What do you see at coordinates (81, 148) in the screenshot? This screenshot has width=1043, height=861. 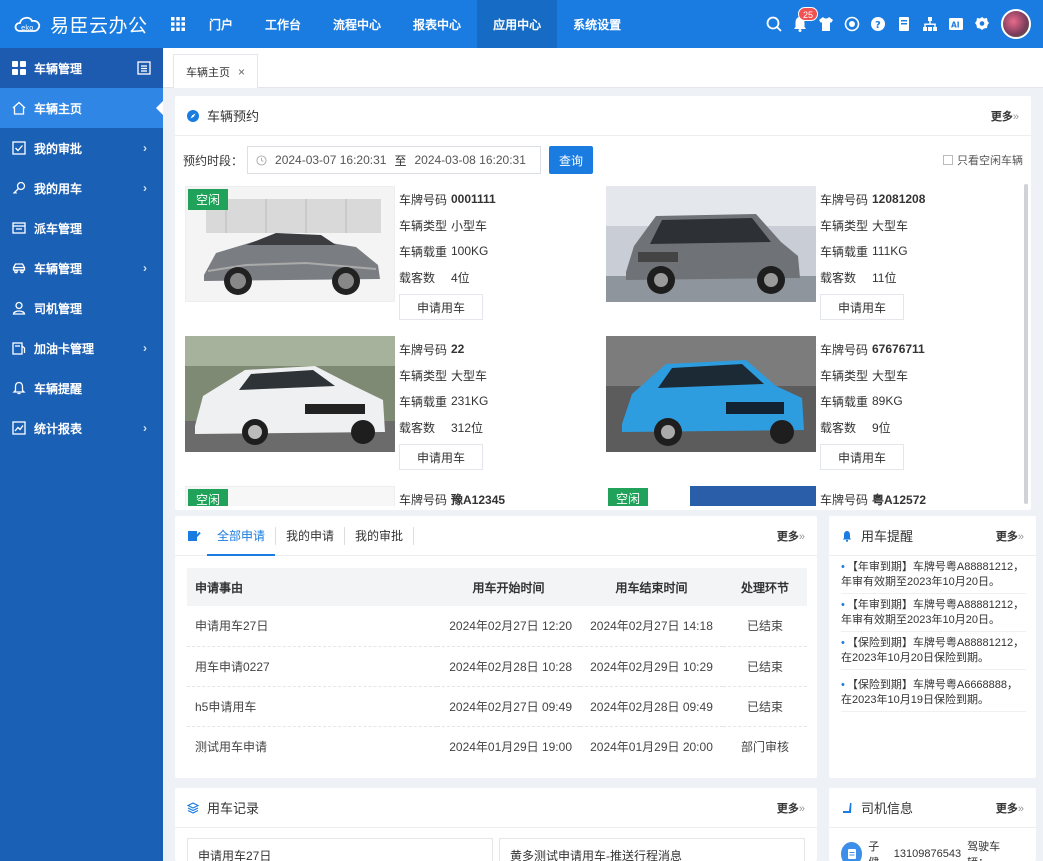 I see `sidebar-item-my-approvals: 我的审批 ›` at bounding box center [81, 148].